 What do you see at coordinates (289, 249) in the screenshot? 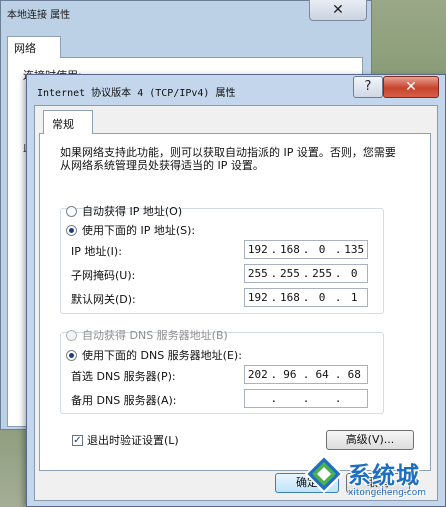
I see `ip-octet-2: 168` at bounding box center [289, 249].